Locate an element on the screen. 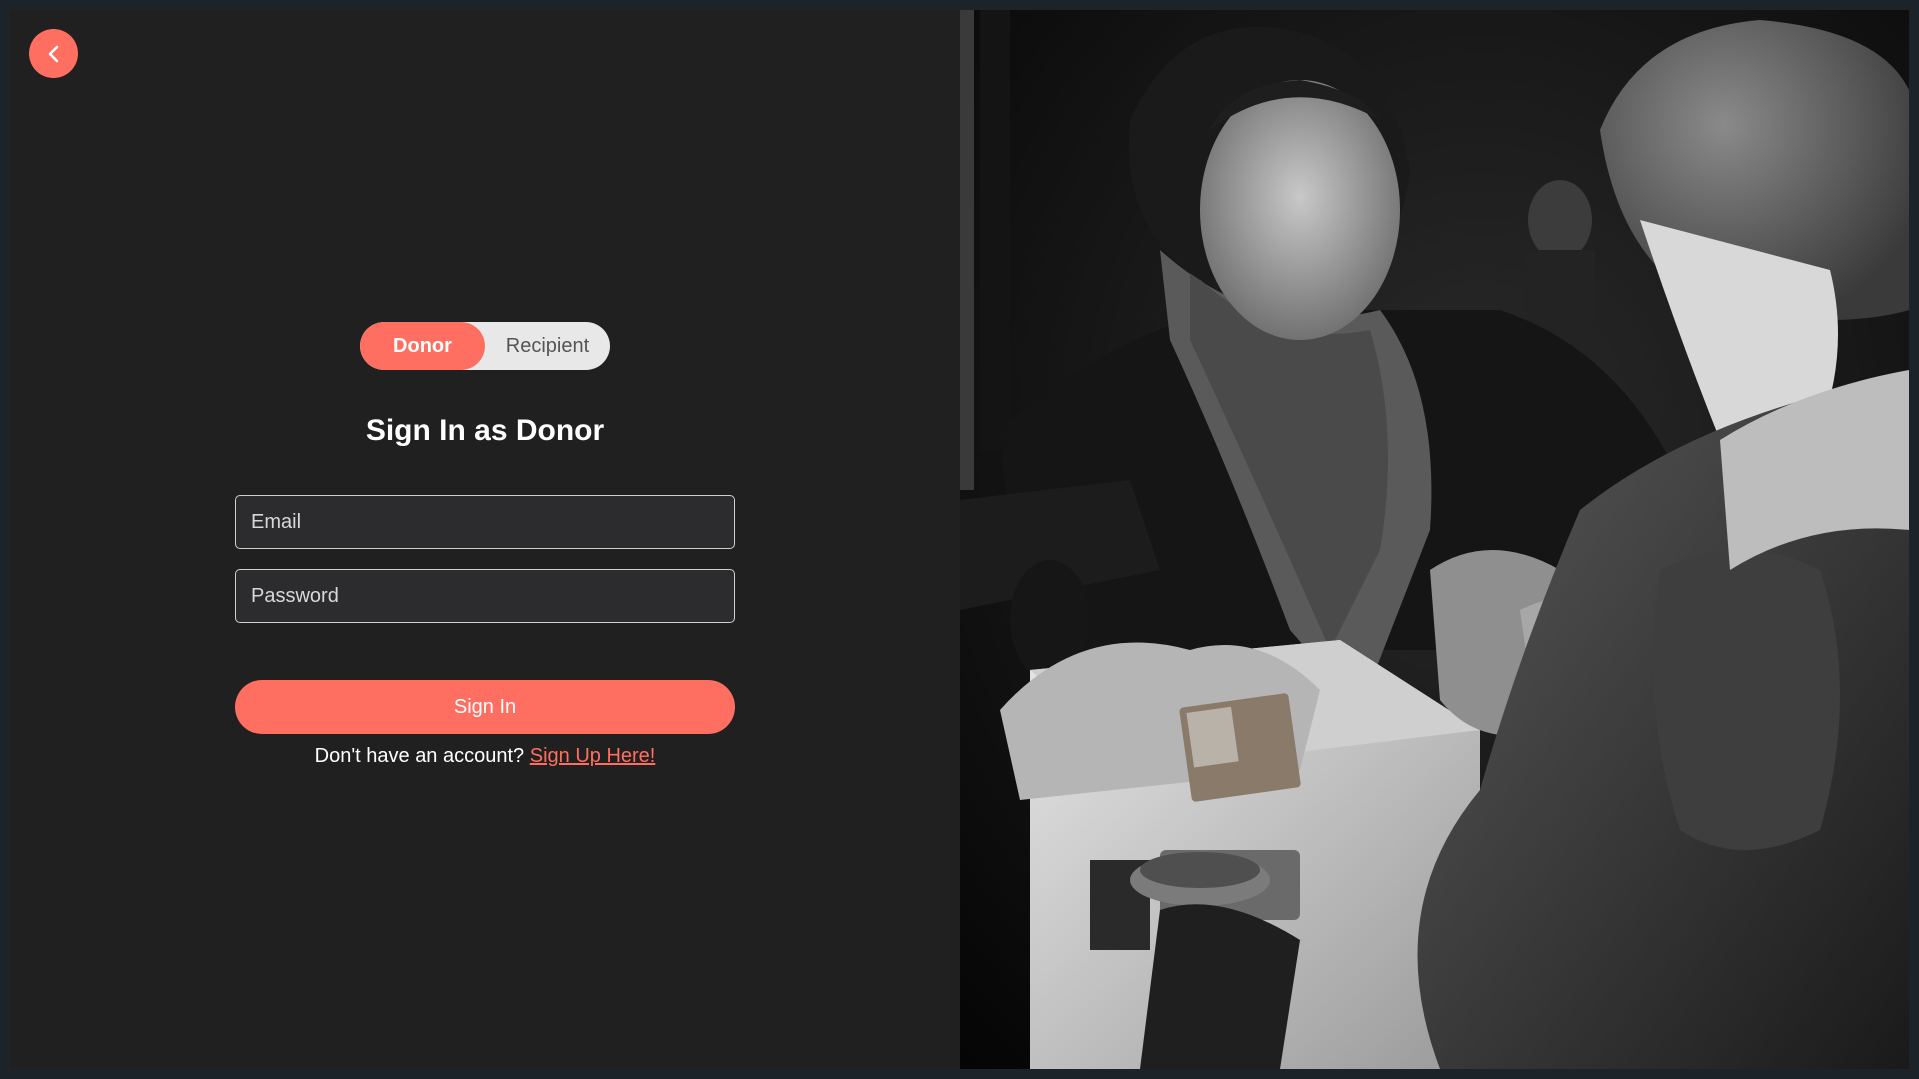 The width and height of the screenshot is (1919, 1079). sign-up-link: Sign Up Here! is located at coordinates (593, 756).